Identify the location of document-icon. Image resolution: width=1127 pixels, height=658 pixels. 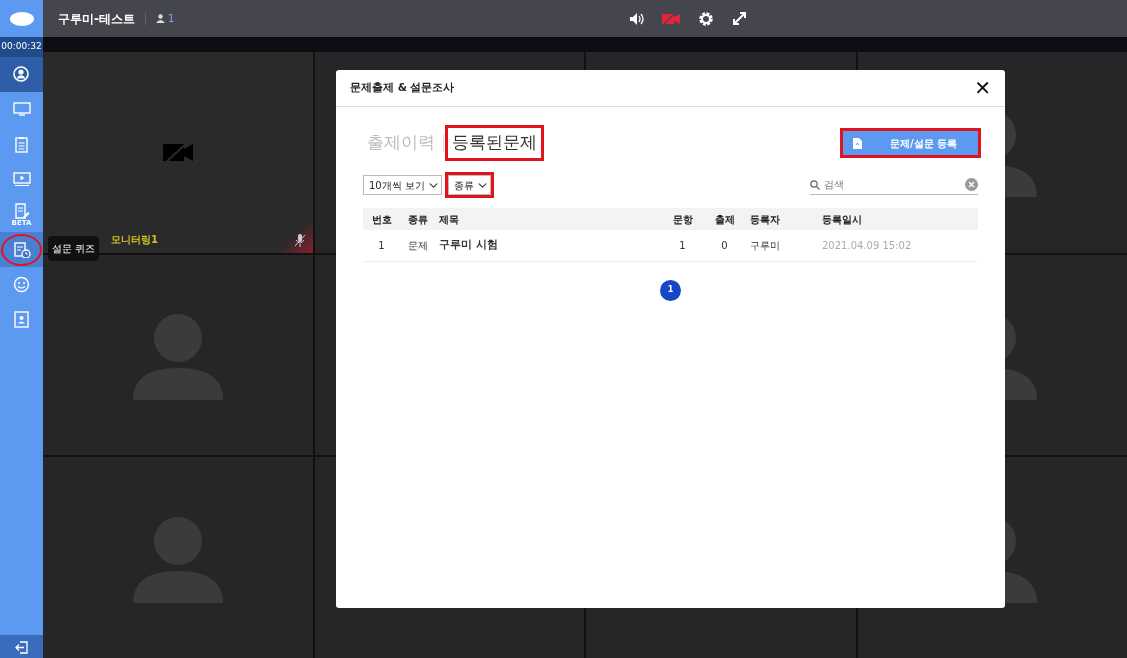
(857, 143).